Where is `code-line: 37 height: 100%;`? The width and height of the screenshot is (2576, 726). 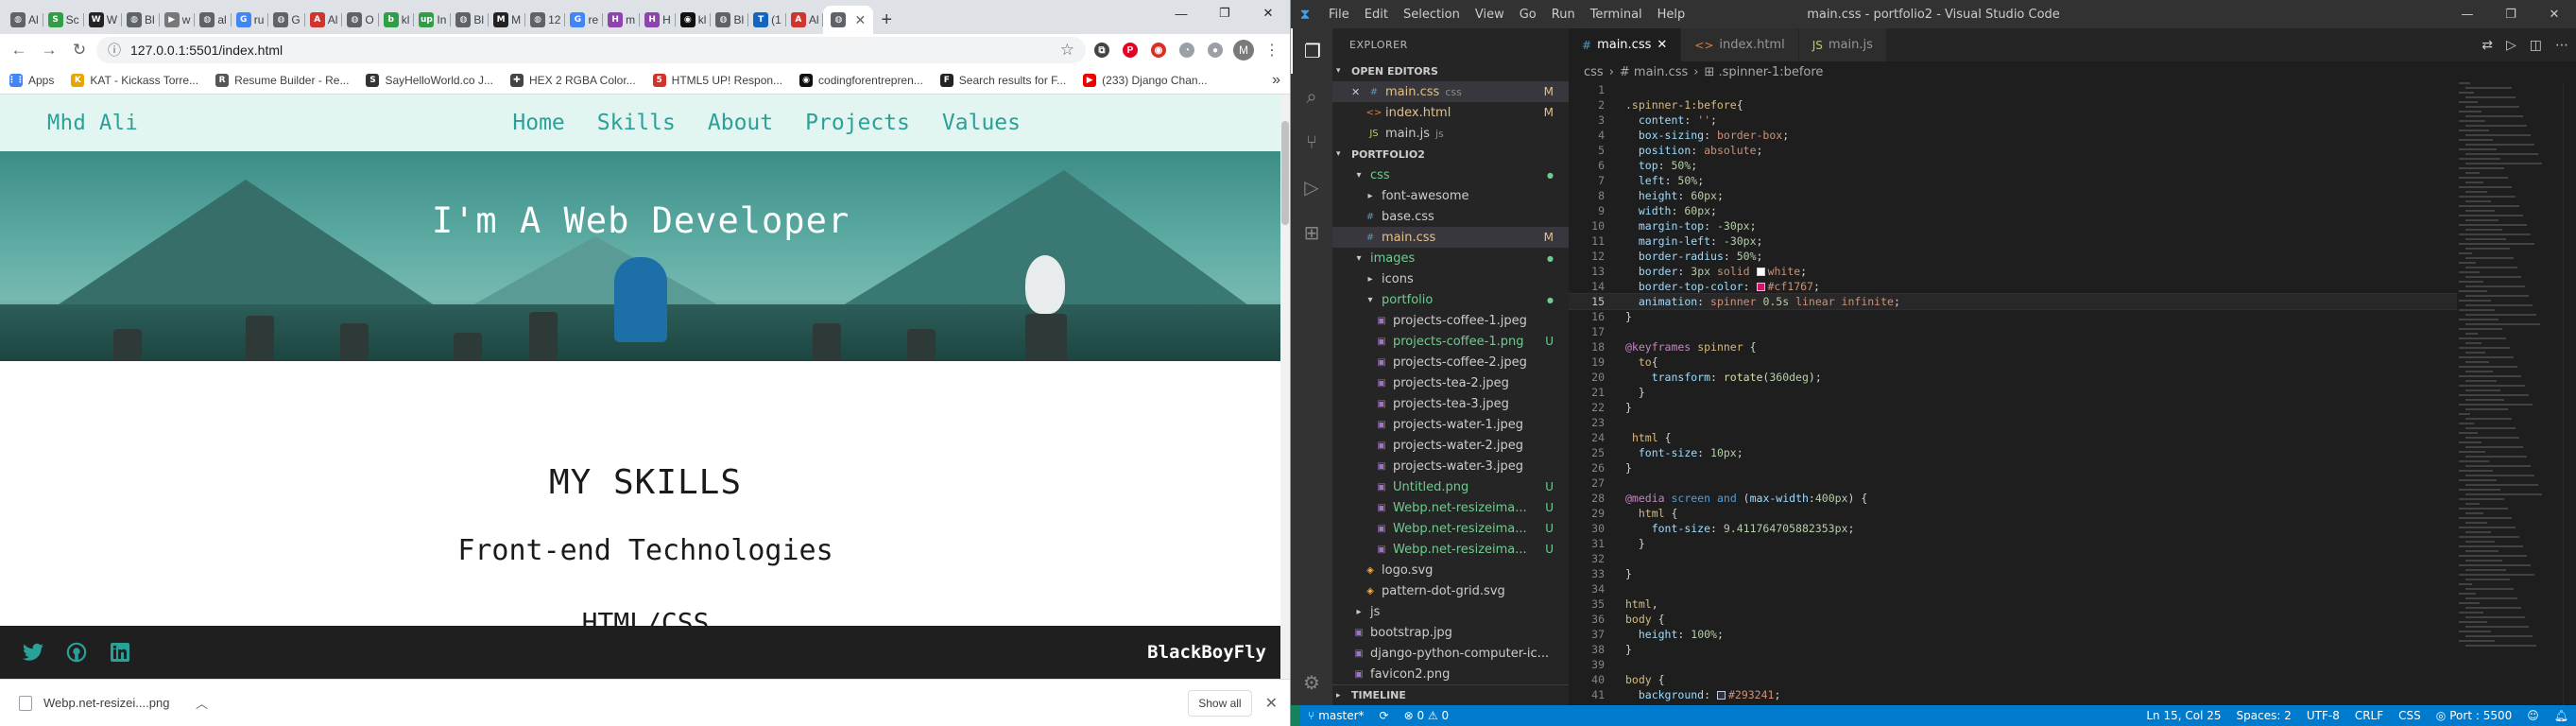 code-line: 37 height: 100%; is located at coordinates (2013, 634).